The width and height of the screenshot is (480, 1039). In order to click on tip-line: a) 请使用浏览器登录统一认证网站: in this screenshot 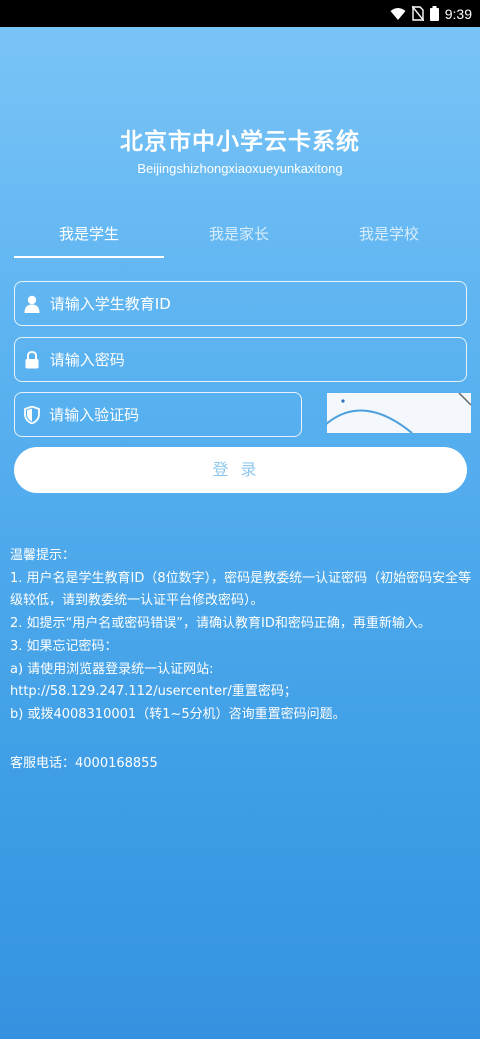, I will do `click(112, 669)`.